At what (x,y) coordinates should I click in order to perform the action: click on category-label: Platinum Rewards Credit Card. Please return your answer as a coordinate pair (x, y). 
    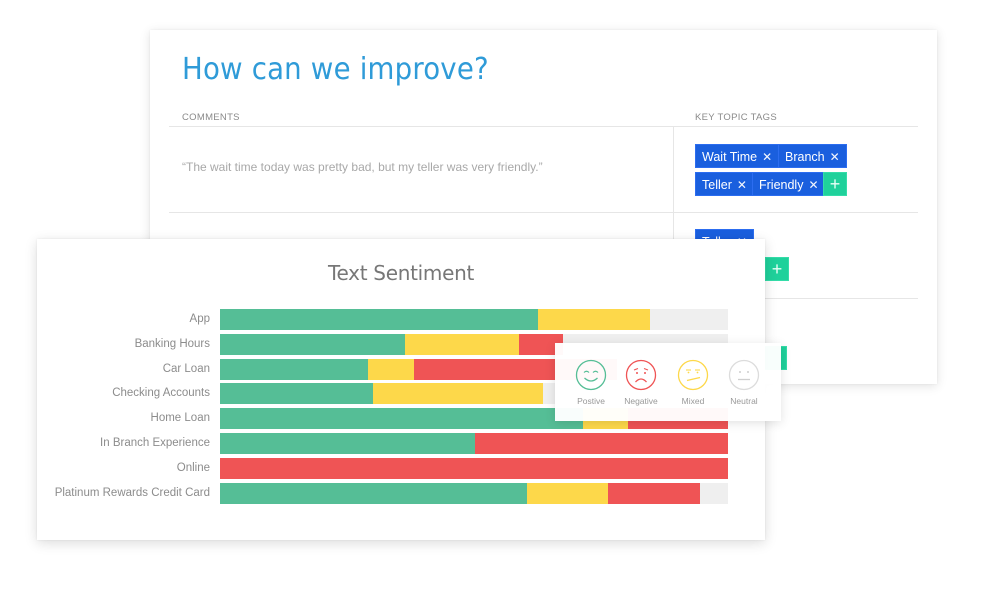
    Looking at the image, I should click on (132, 492).